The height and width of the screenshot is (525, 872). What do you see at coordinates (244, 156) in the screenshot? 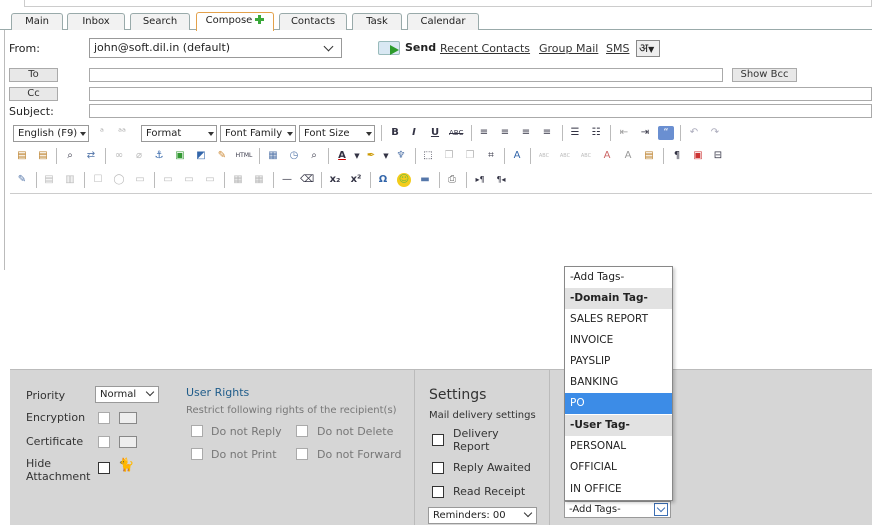
I see `html-button: HTML` at bounding box center [244, 156].